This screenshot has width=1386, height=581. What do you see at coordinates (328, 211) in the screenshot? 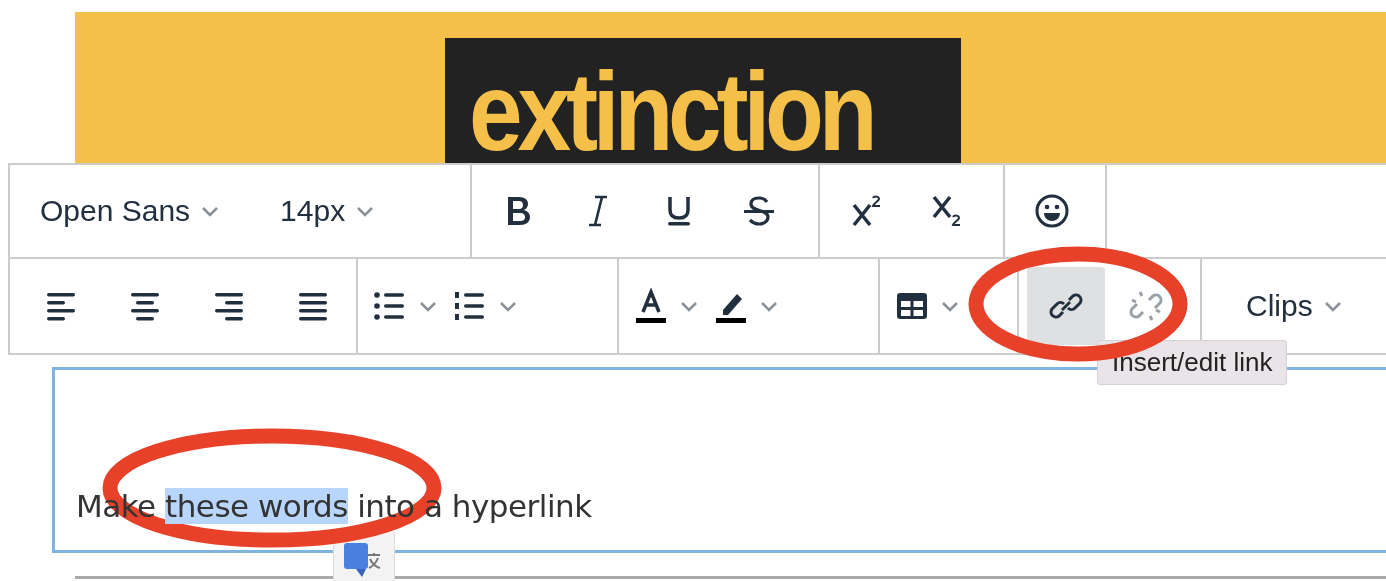
I see `font-size-select: 14px` at bounding box center [328, 211].